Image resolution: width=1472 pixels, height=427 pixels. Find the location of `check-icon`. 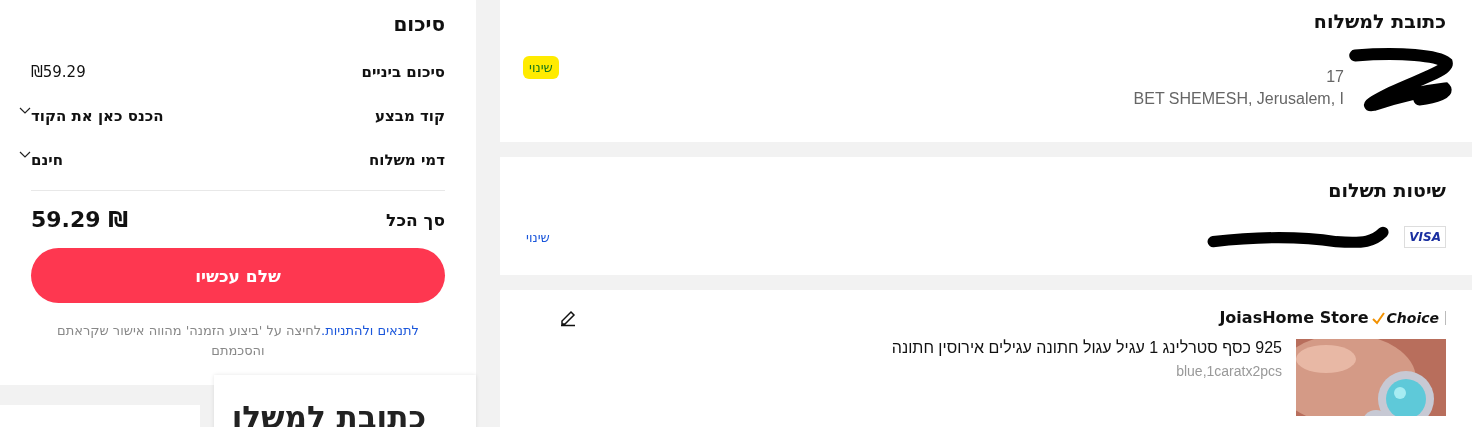

check-icon is located at coordinates (1377, 317).